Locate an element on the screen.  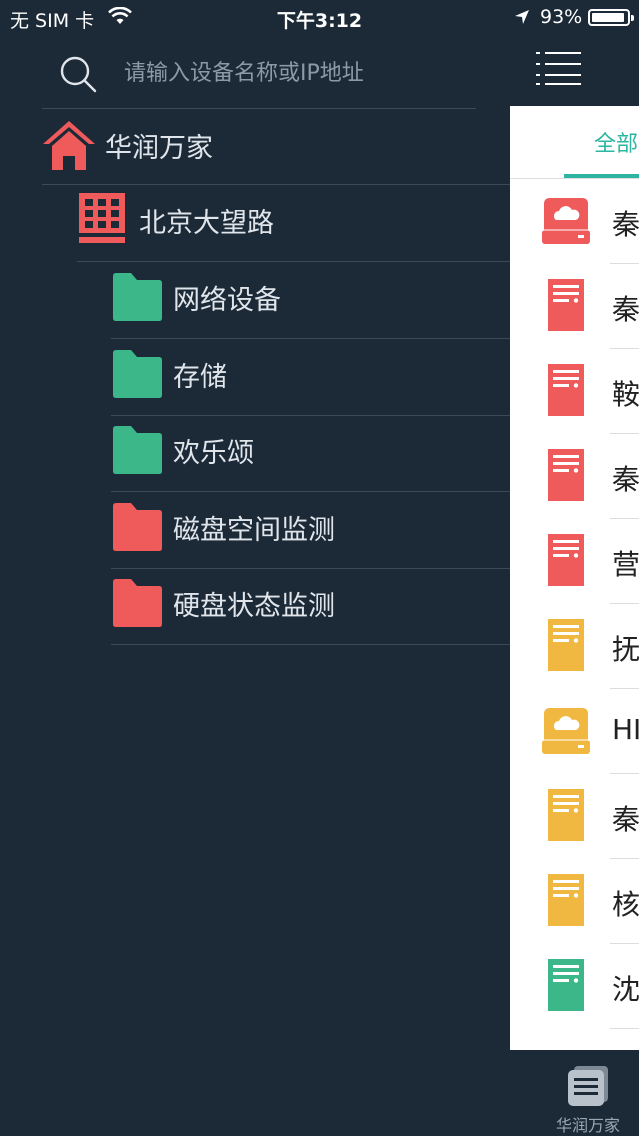
device-row: 鞍 is located at coordinates (574, 391).